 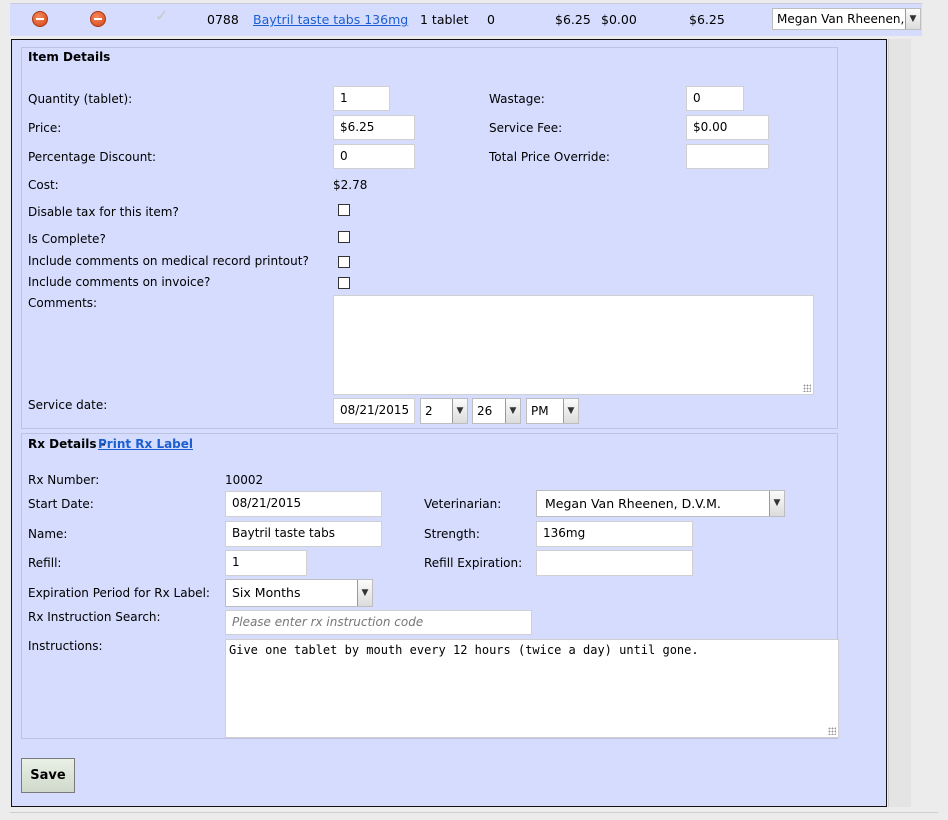 What do you see at coordinates (330, 19) in the screenshot?
I see `item-link: Baytril taste tabs 136mg` at bounding box center [330, 19].